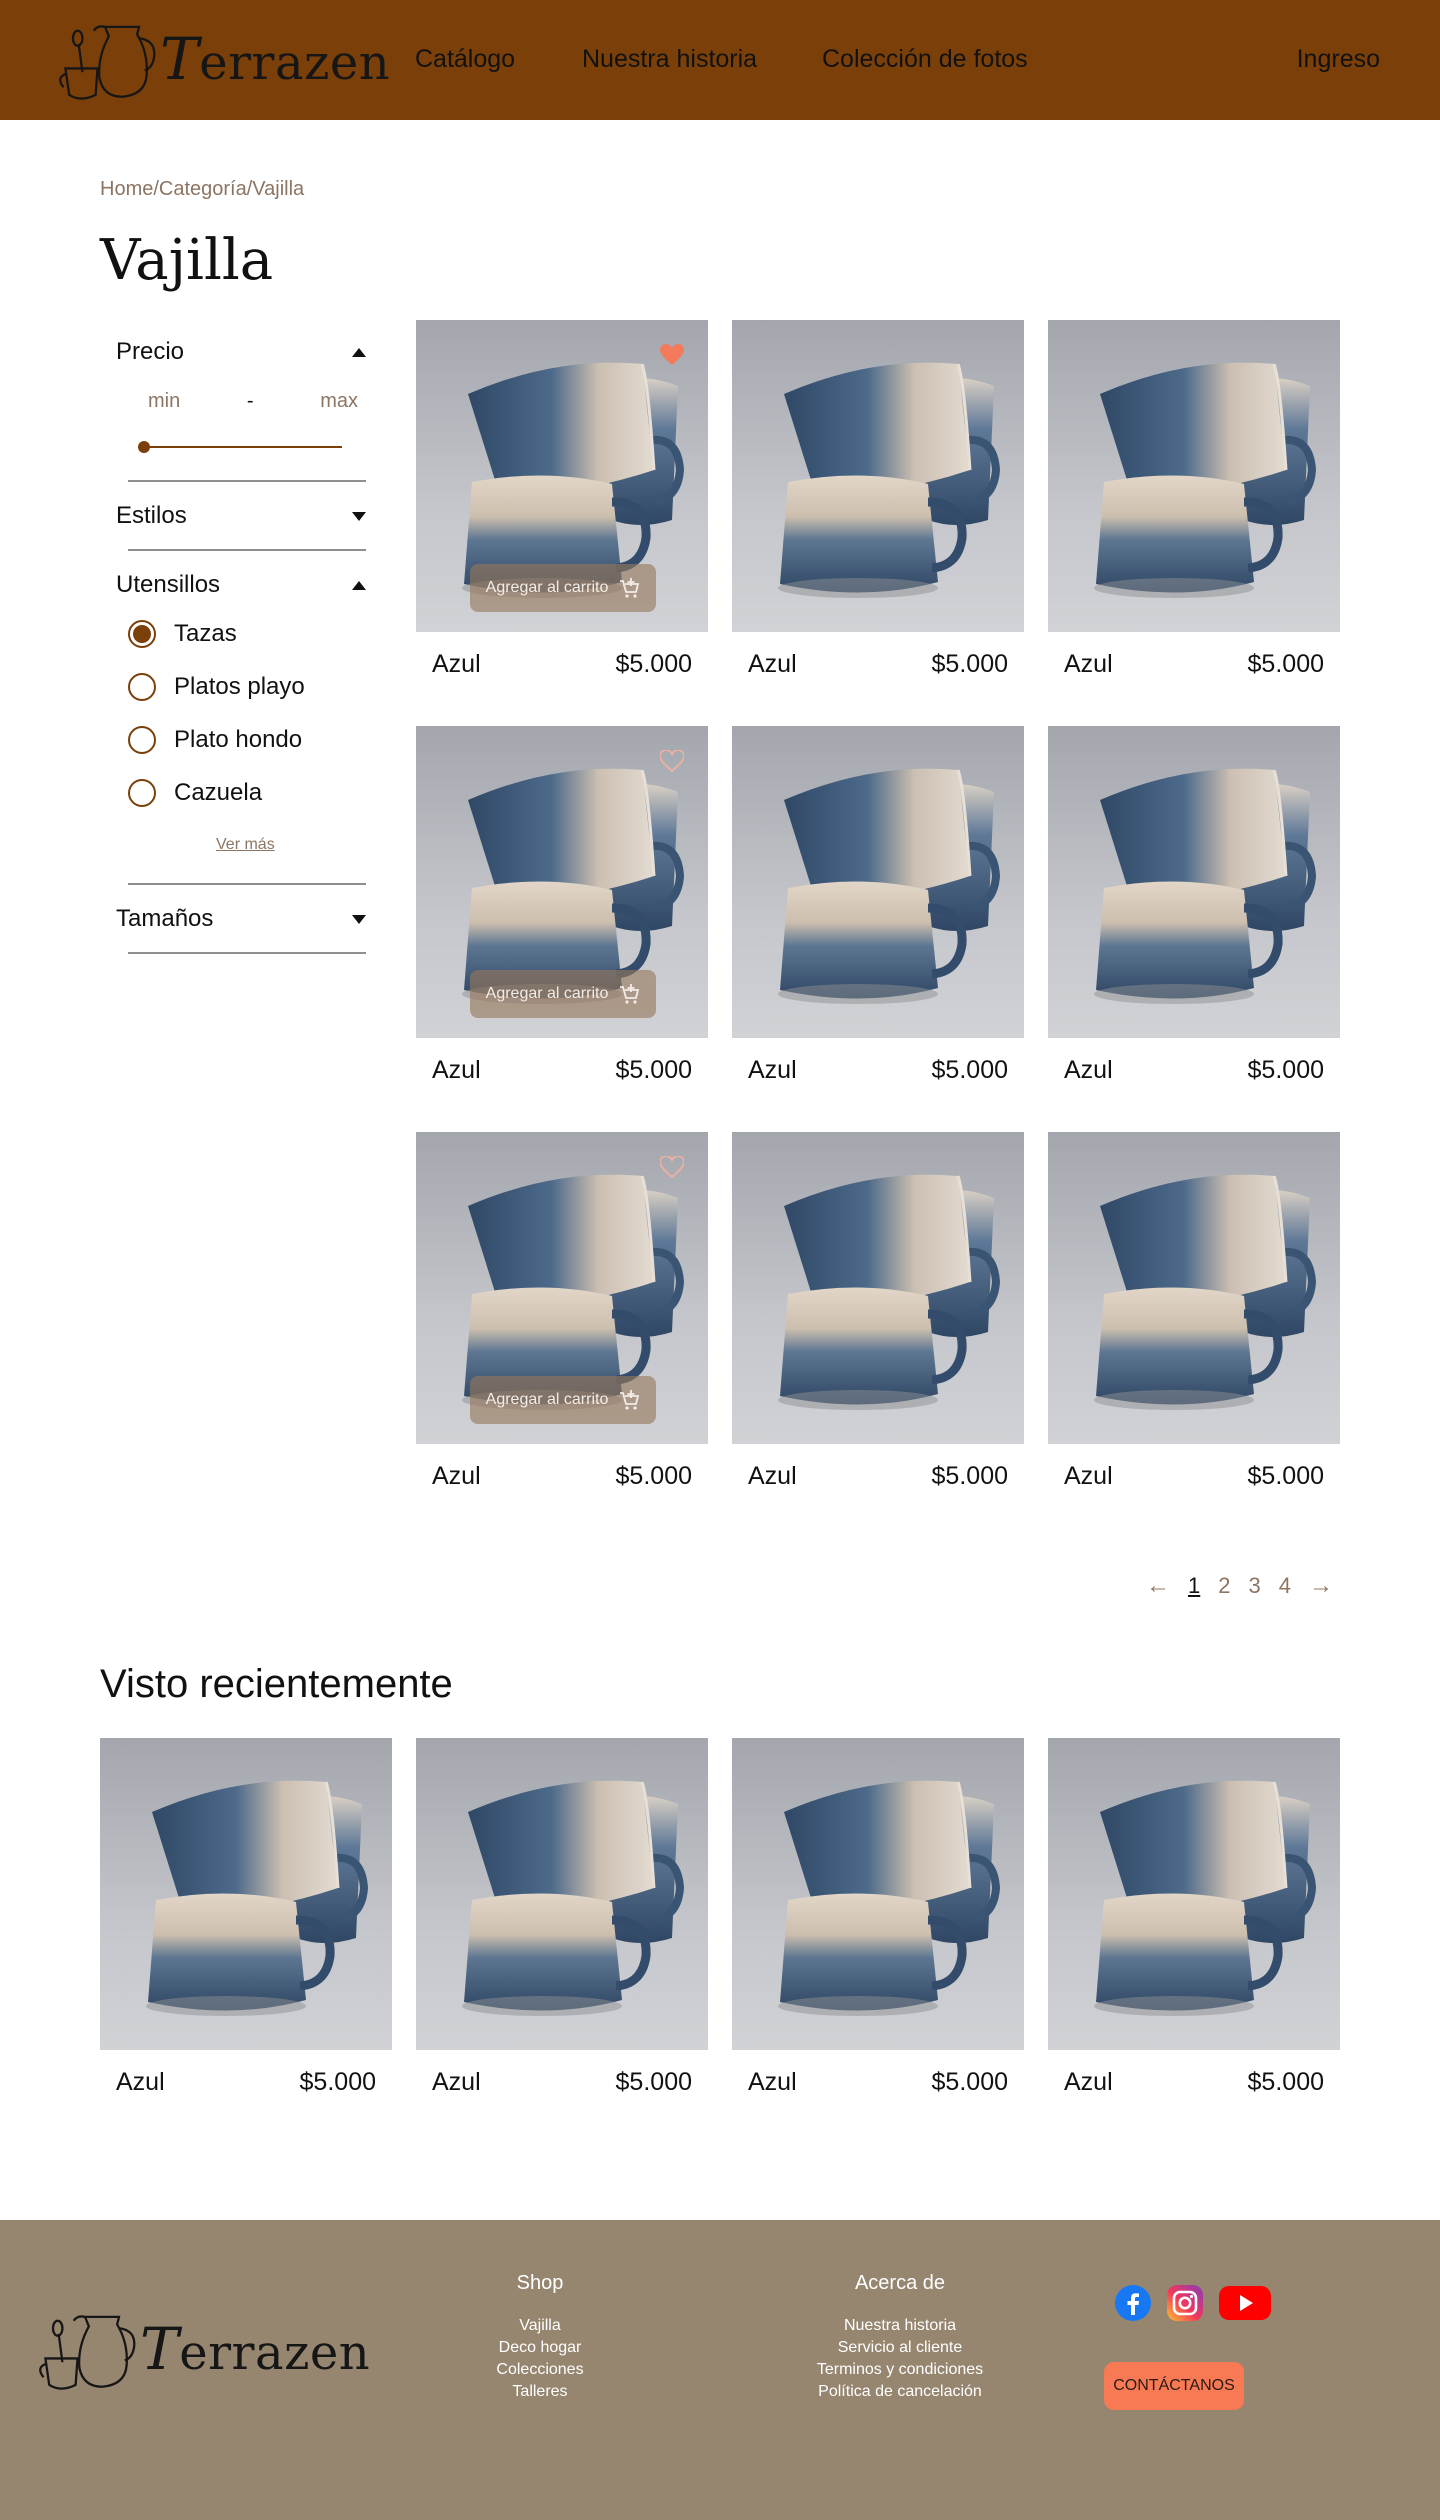 The image size is (1440, 2520). What do you see at coordinates (241, 352) in the screenshot?
I see `filter-precio-header: Precio` at bounding box center [241, 352].